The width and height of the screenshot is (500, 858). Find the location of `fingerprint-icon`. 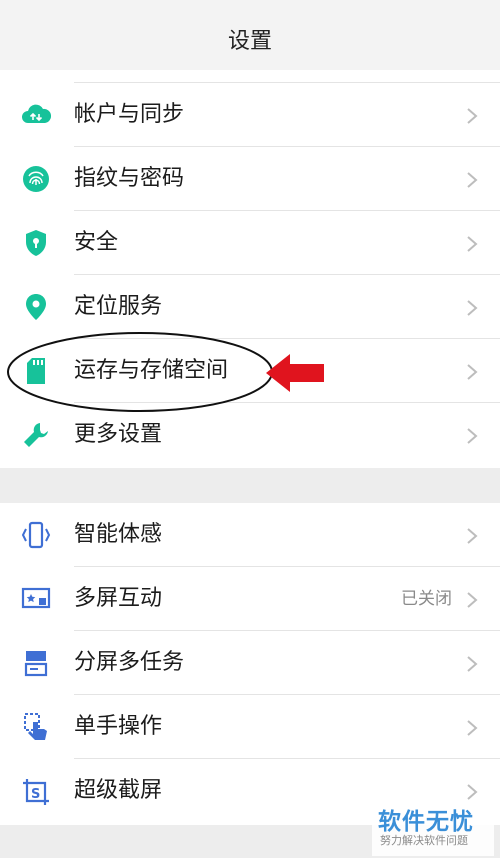

fingerprint-icon is located at coordinates (36, 179).